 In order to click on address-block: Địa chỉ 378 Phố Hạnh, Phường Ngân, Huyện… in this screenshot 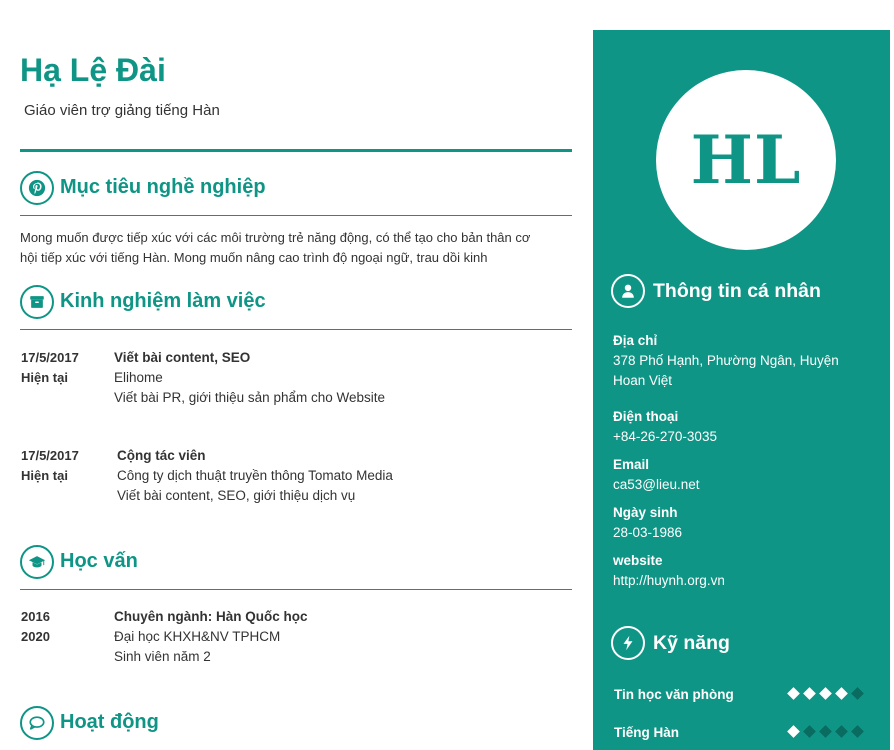, I will do `click(743, 361)`.